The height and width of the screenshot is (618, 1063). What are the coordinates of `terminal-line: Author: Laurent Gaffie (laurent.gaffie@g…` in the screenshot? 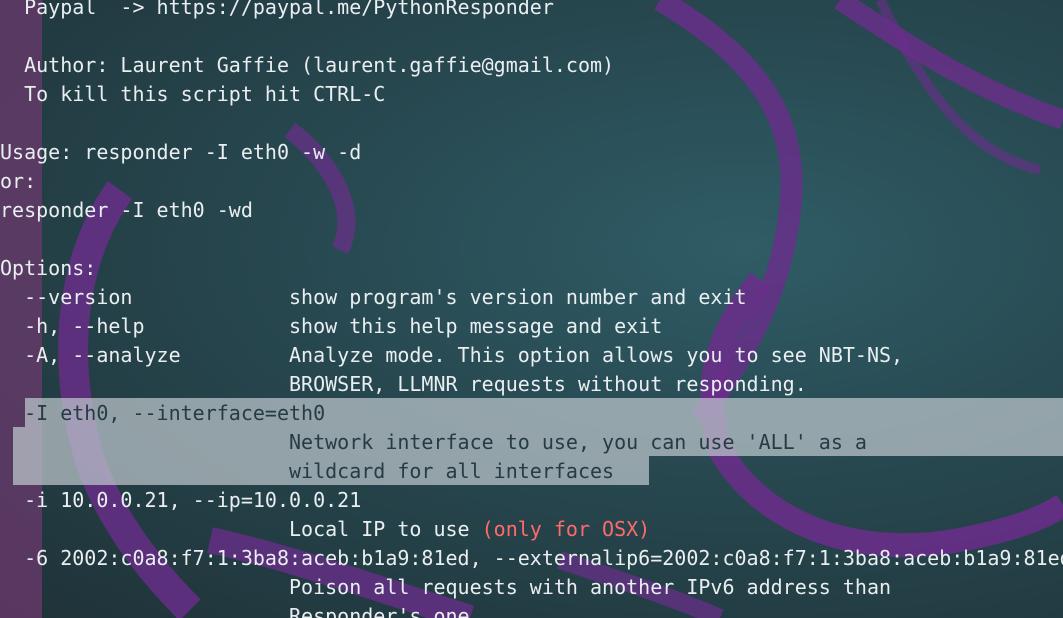 It's located at (307, 65).